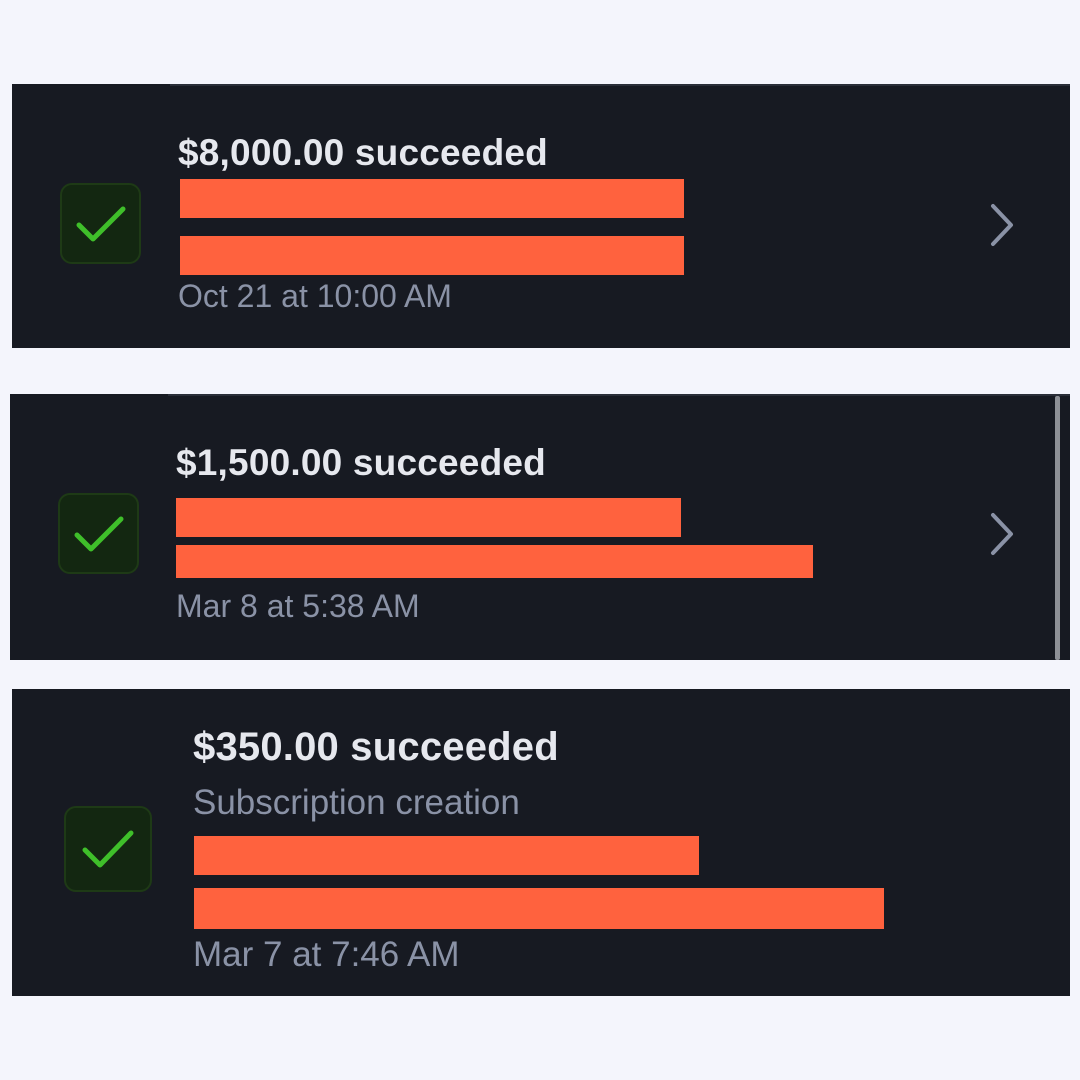 The width and height of the screenshot is (1080, 1080). Describe the element at coordinates (376, 747) in the screenshot. I see `payment-title: $350.00 succeeded` at that location.